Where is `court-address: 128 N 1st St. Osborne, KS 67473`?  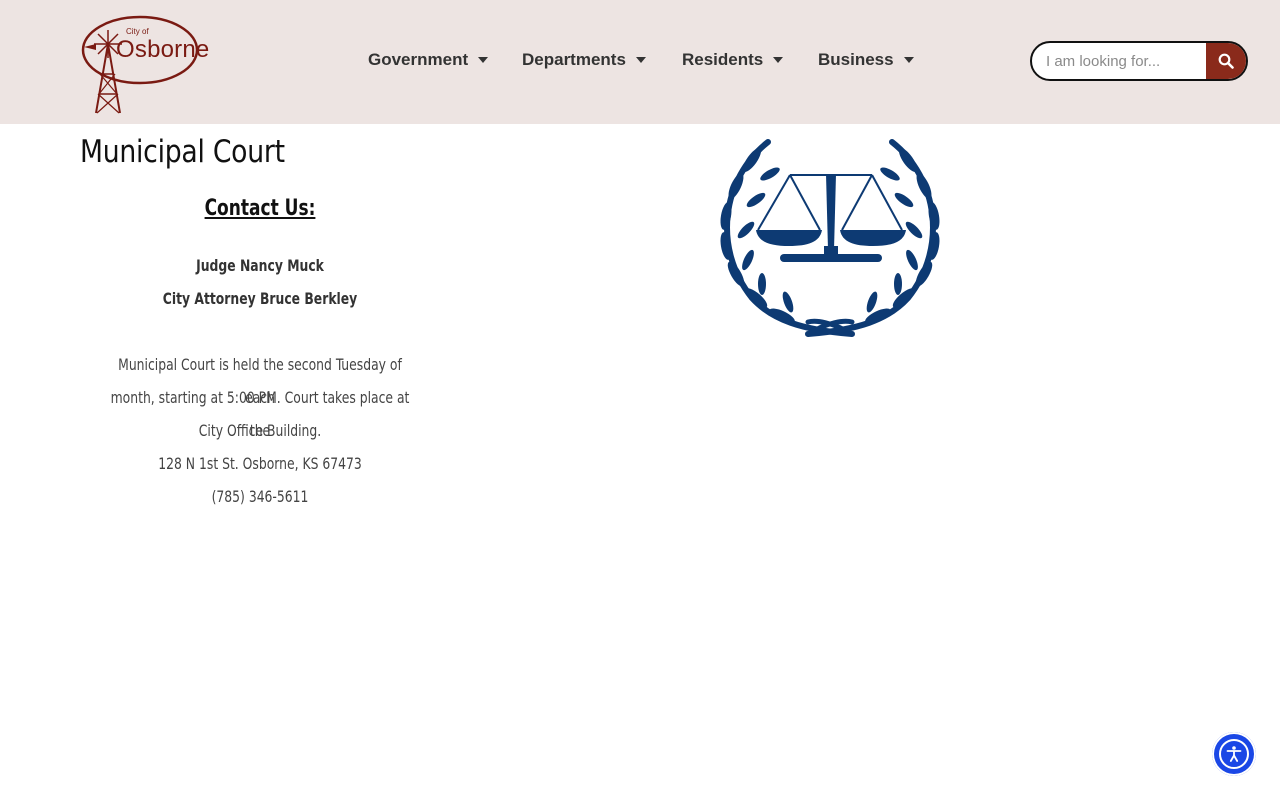
court-address: 128 N 1st St. Osborne, KS 67473 is located at coordinates (260, 463).